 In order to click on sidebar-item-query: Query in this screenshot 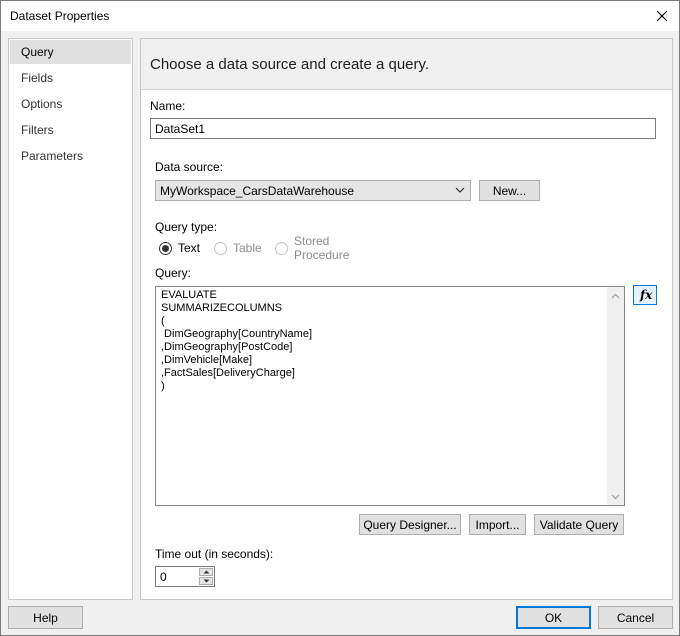, I will do `click(70, 52)`.